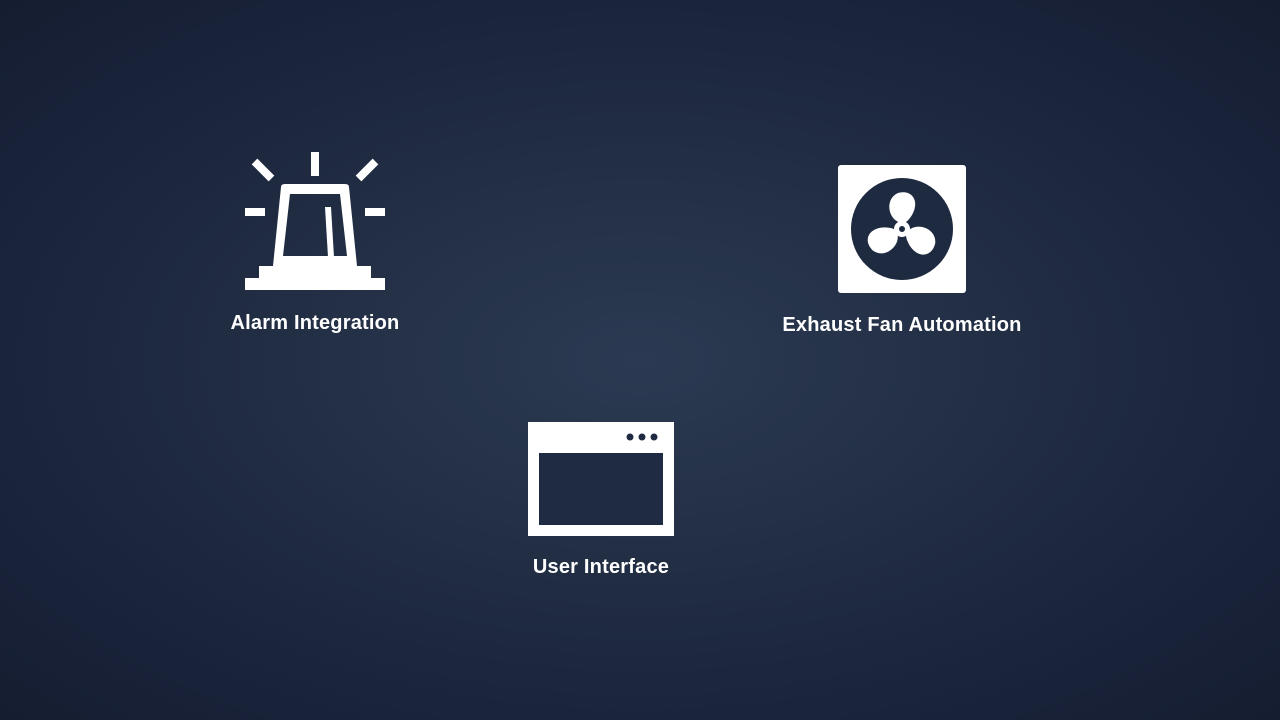 Image resolution: width=1280 pixels, height=720 pixels. I want to click on feature-exhaust-fan-automation: Exhaust Fan Automation, so click(902, 250).